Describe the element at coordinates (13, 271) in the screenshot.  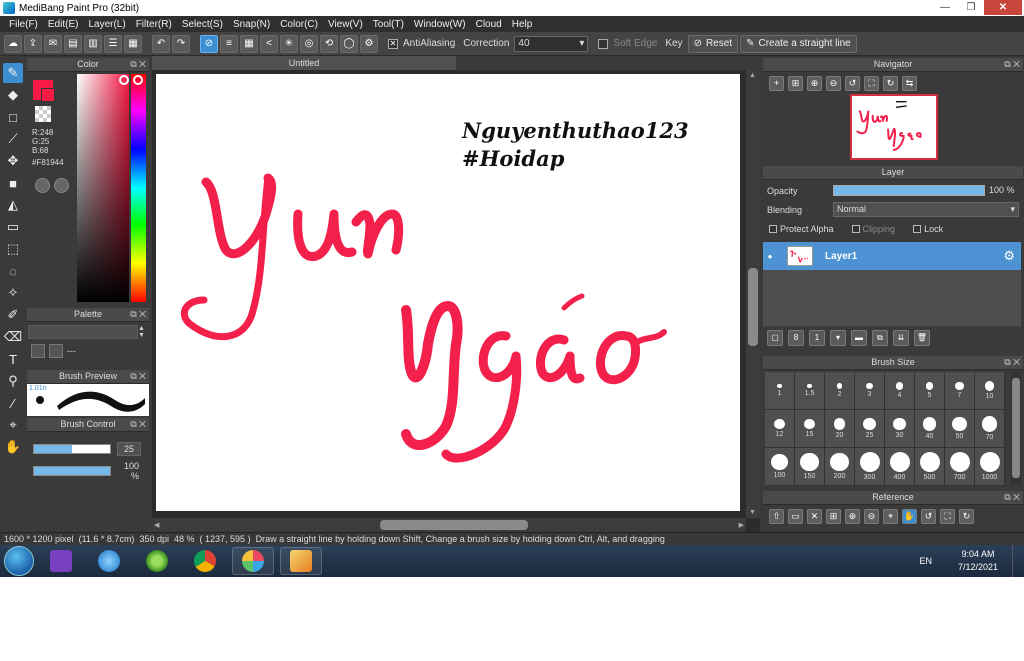
I see `lasso-select-icon: ◌` at that location.